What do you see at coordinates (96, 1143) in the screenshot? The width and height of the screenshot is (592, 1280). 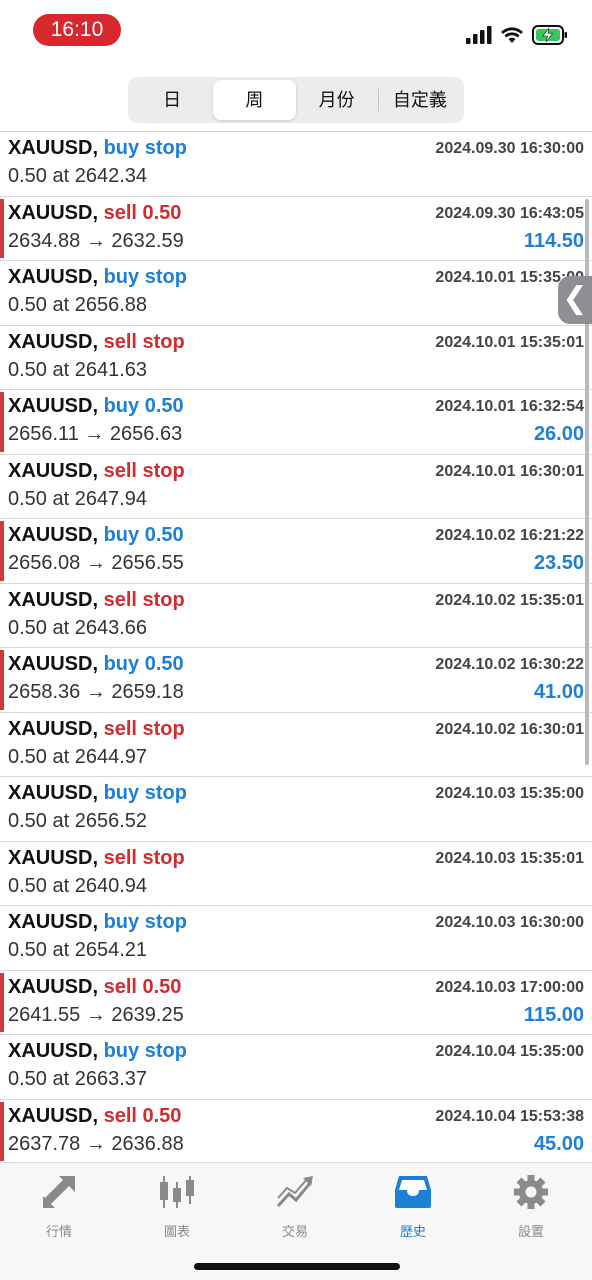 I see `row-detail: 2637.78 → 2636.88` at bounding box center [96, 1143].